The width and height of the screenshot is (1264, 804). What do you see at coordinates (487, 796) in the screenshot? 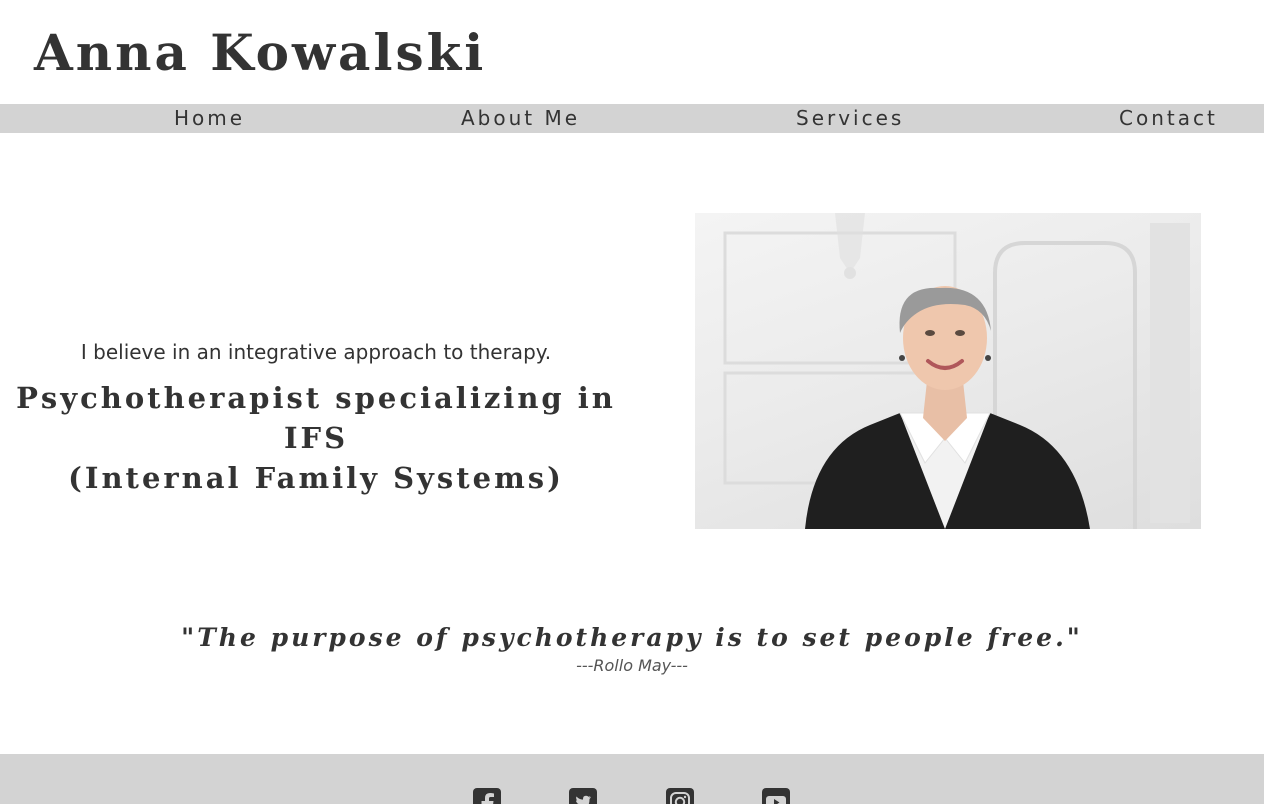
I see `facebook-icon` at bounding box center [487, 796].